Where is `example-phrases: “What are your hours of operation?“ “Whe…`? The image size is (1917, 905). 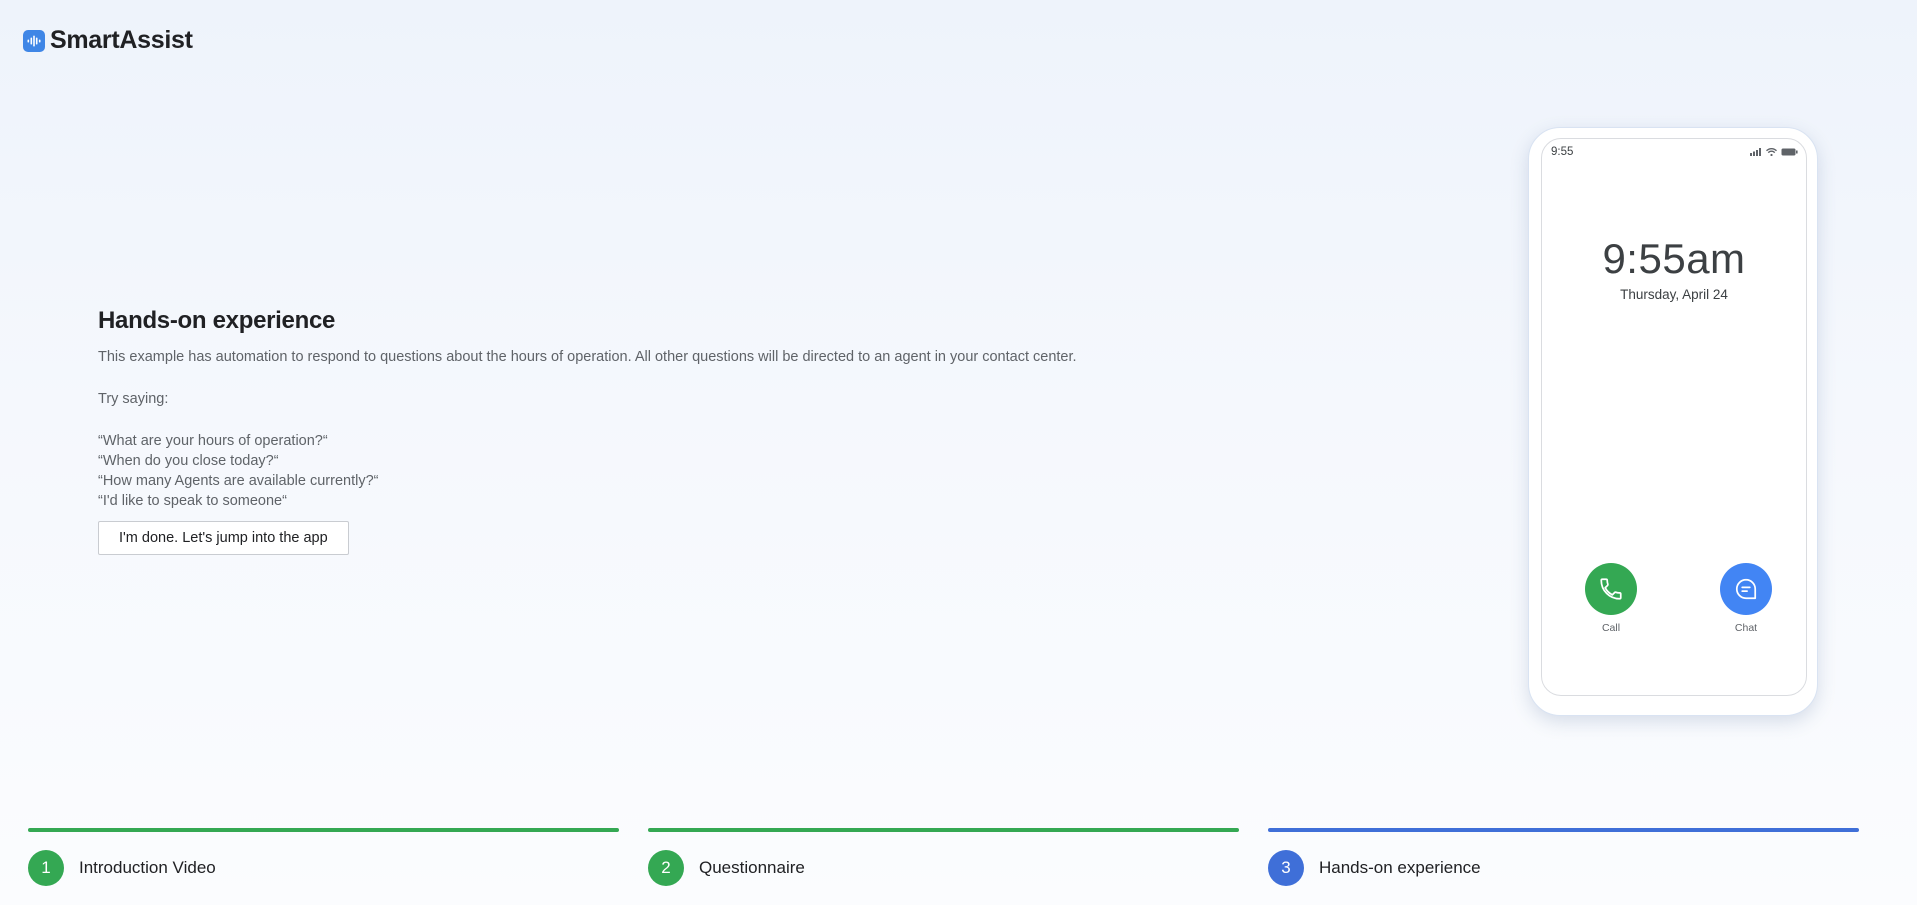
example-phrases: “What are your hours of operation?“ “Whe… is located at coordinates (588, 471).